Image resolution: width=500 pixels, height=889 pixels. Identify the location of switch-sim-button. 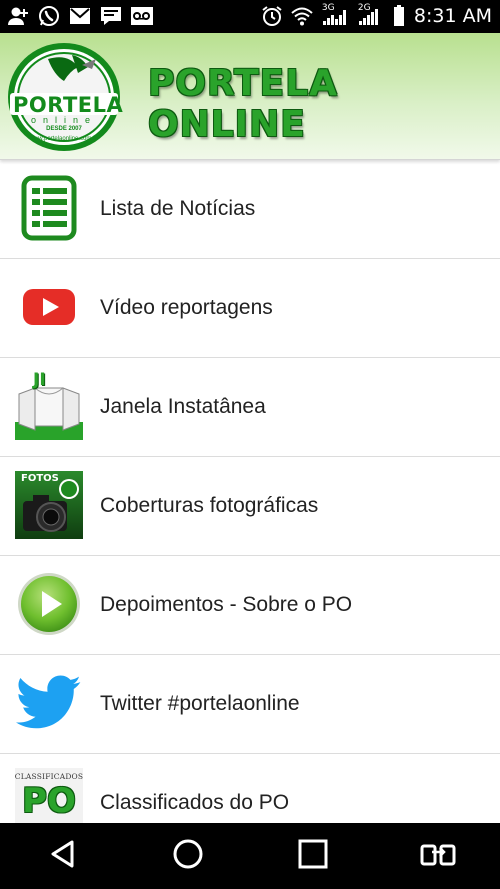
(438, 856).